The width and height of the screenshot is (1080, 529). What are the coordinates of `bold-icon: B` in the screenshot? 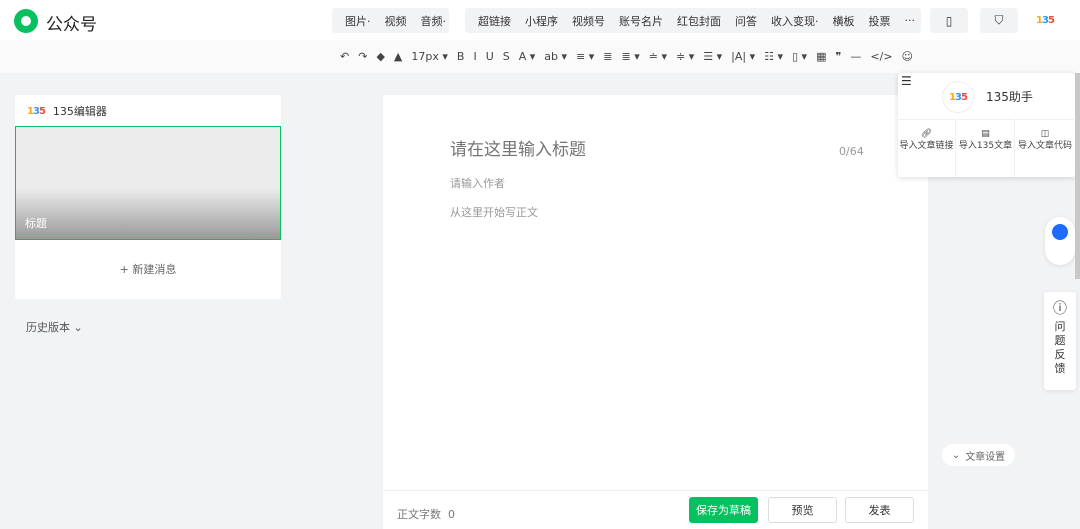 It's located at (461, 56).